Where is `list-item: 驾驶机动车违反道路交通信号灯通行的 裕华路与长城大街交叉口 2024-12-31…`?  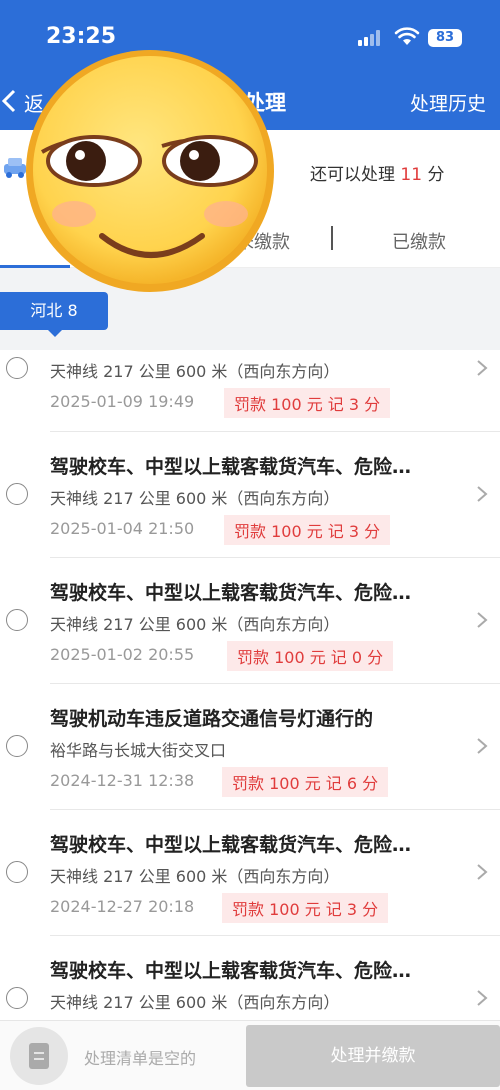 list-item: 驾驶机动车违反道路交通信号灯通行的 裕华路与长城大街交叉口 2024-12-31… is located at coordinates (250, 747).